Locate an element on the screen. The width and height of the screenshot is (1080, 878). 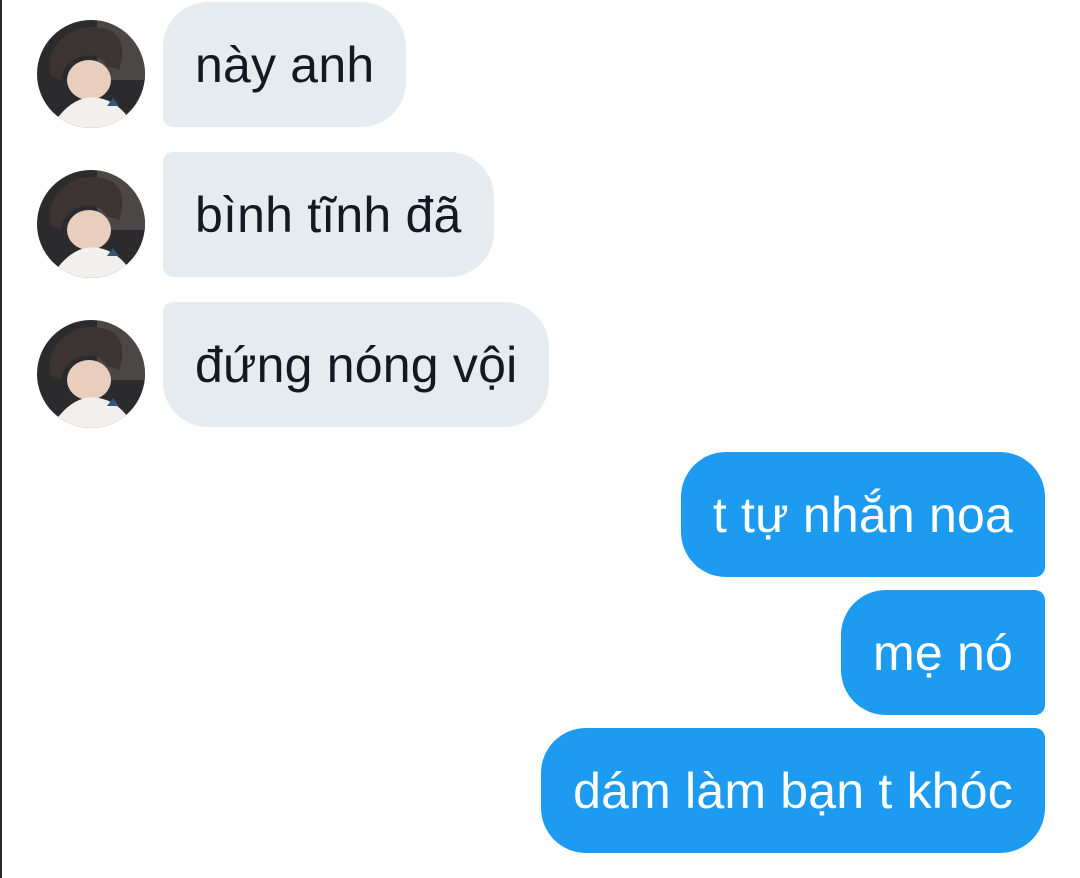
message-text: đứng nóng vội is located at coordinates (356, 364).